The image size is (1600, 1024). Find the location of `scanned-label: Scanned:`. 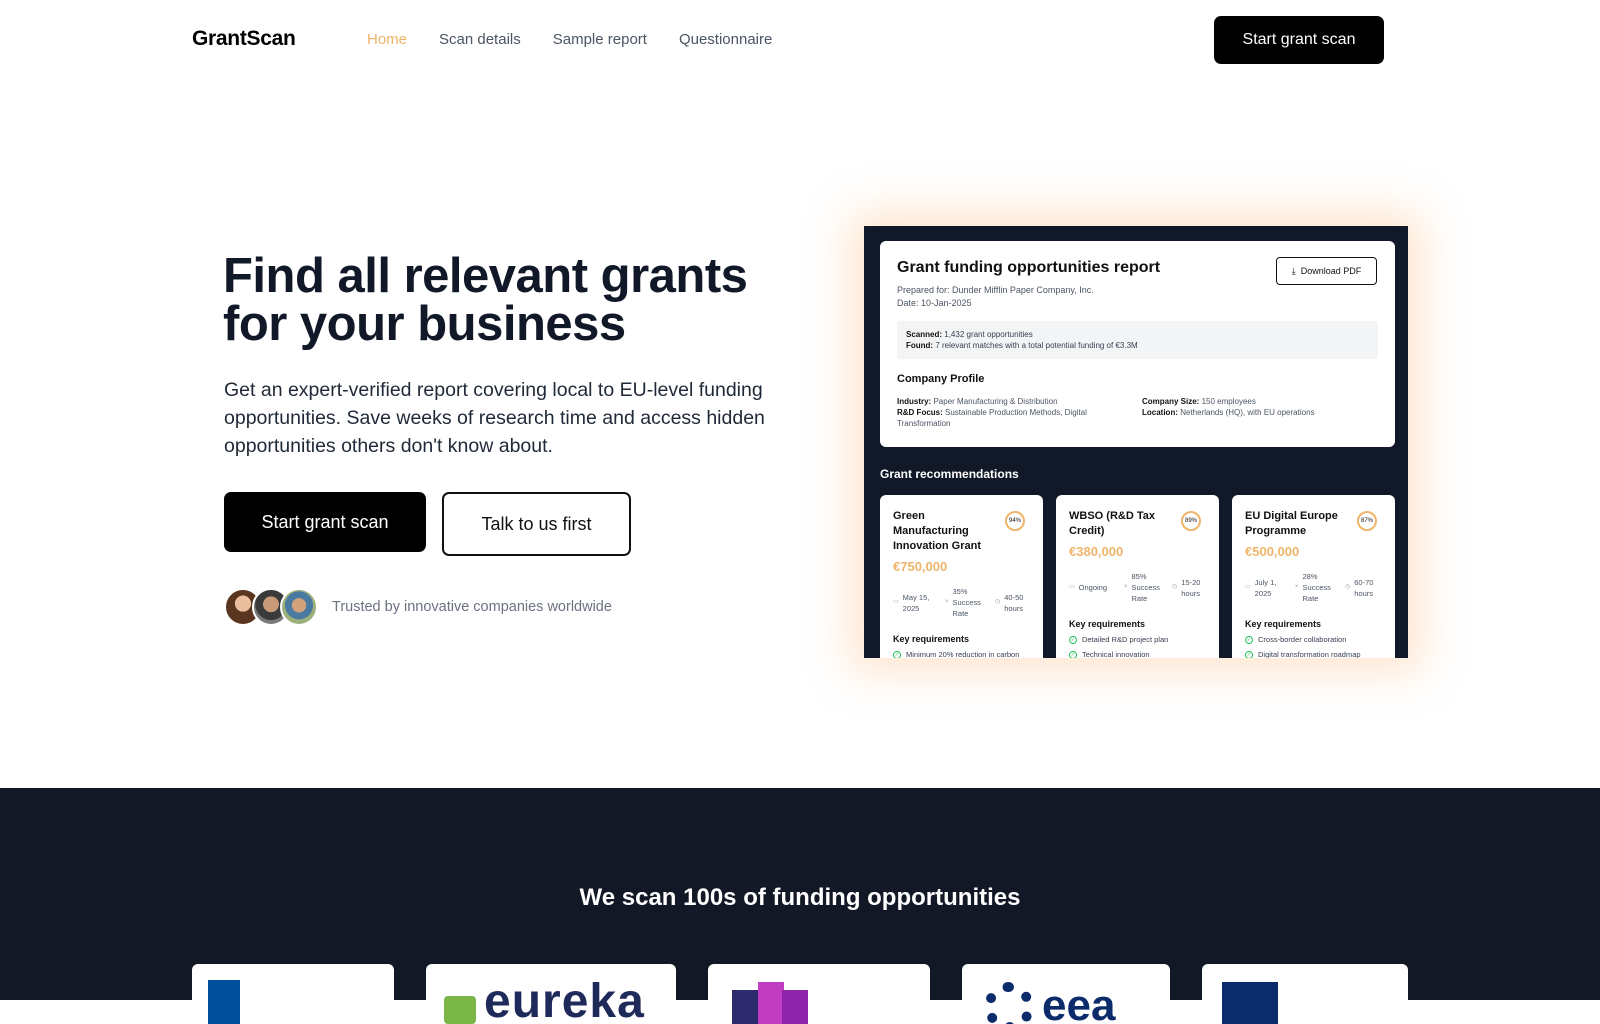

scanned-label: Scanned: is located at coordinates (924, 334).